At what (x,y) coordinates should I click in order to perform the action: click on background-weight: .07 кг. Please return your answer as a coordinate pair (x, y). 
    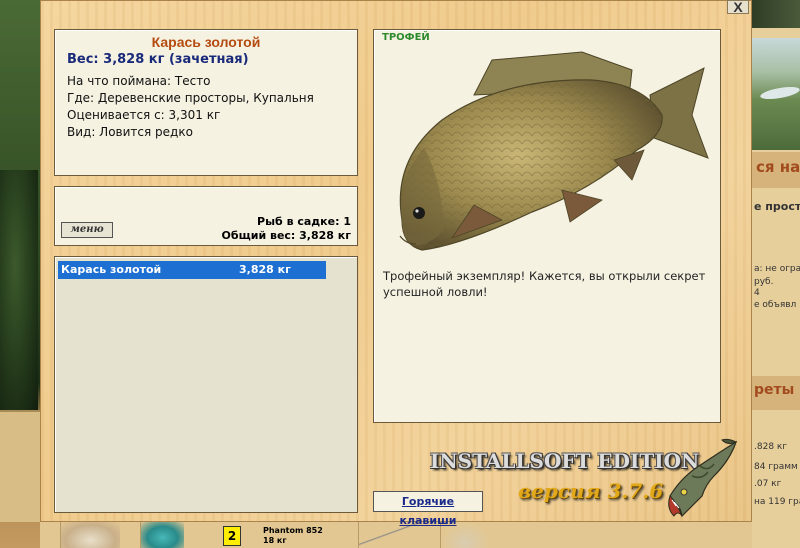
    Looking at the image, I should click on (768, 484).